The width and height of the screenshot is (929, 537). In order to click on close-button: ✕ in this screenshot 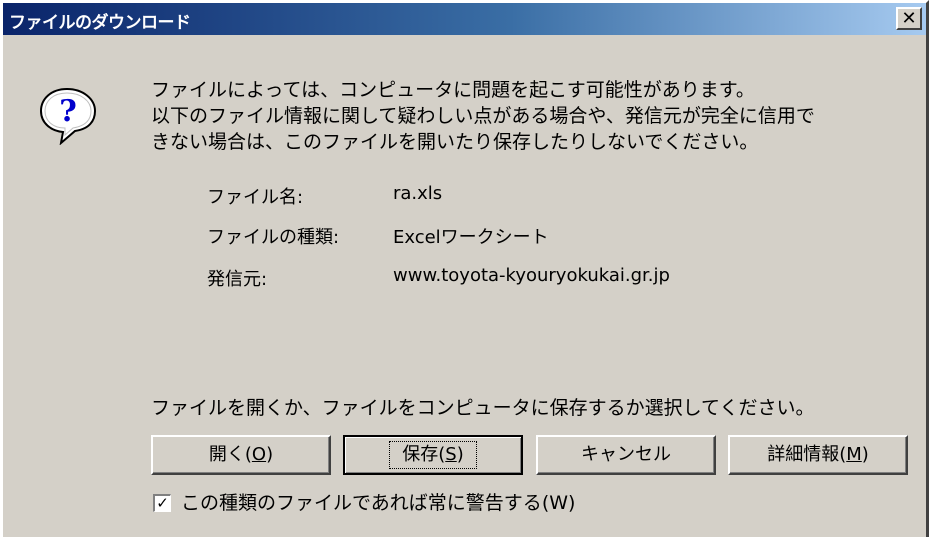, I will do `click(909, 18)`.